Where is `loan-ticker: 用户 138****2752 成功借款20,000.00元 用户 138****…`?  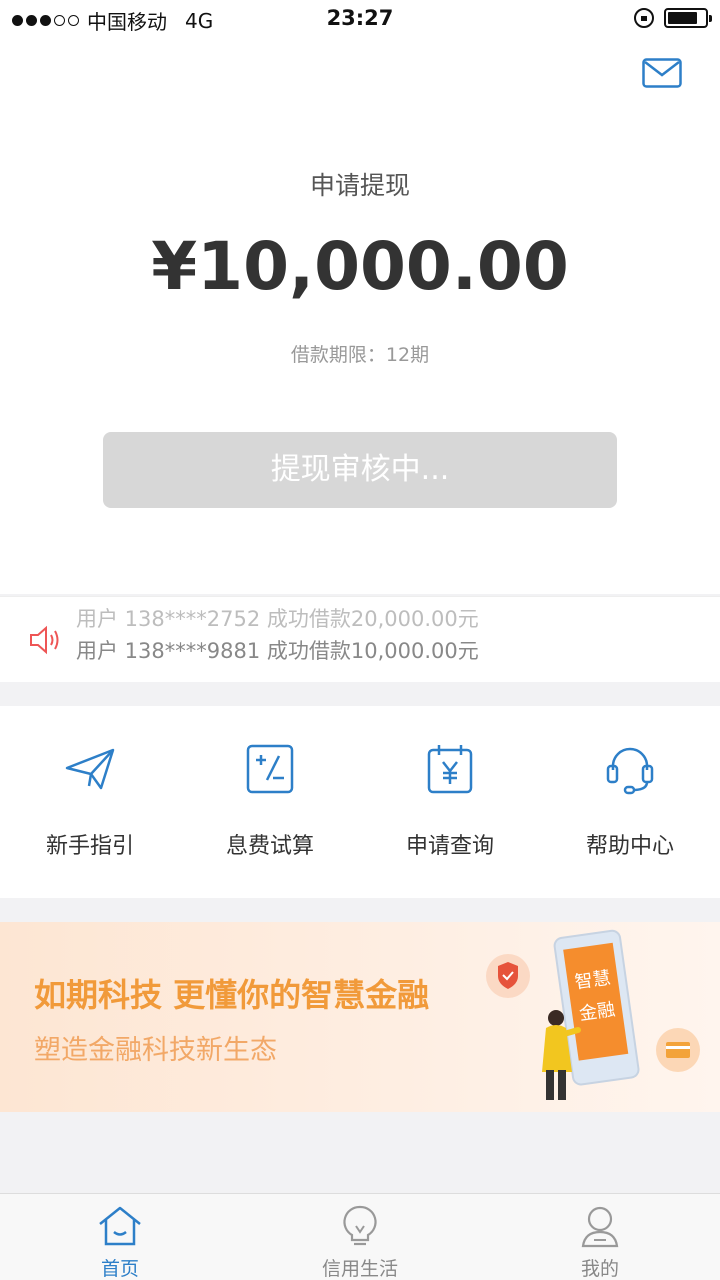
loan-ticker: 用户 138****2752 成功借款20,000.00元 用户 138****… is located at coordinates (360, 639).